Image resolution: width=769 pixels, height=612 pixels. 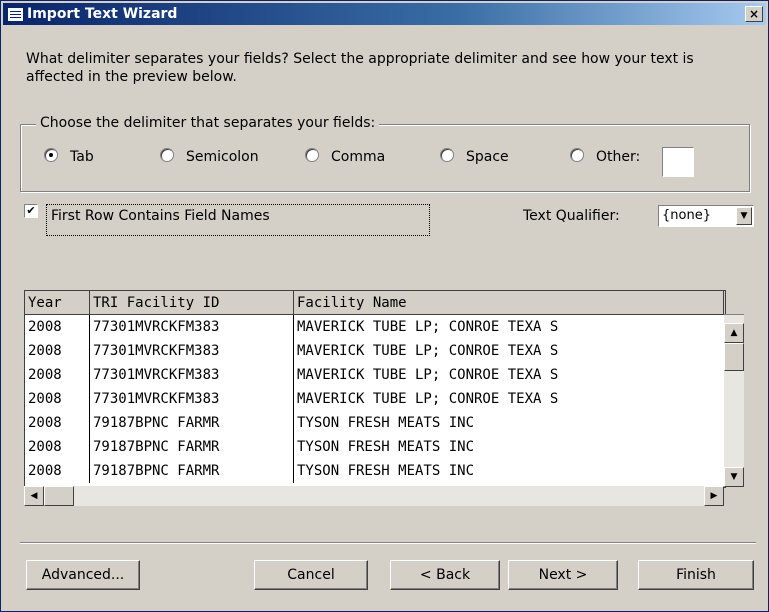 I want to click on first-row-checkbox: ✔, so click(x=31, y=211).